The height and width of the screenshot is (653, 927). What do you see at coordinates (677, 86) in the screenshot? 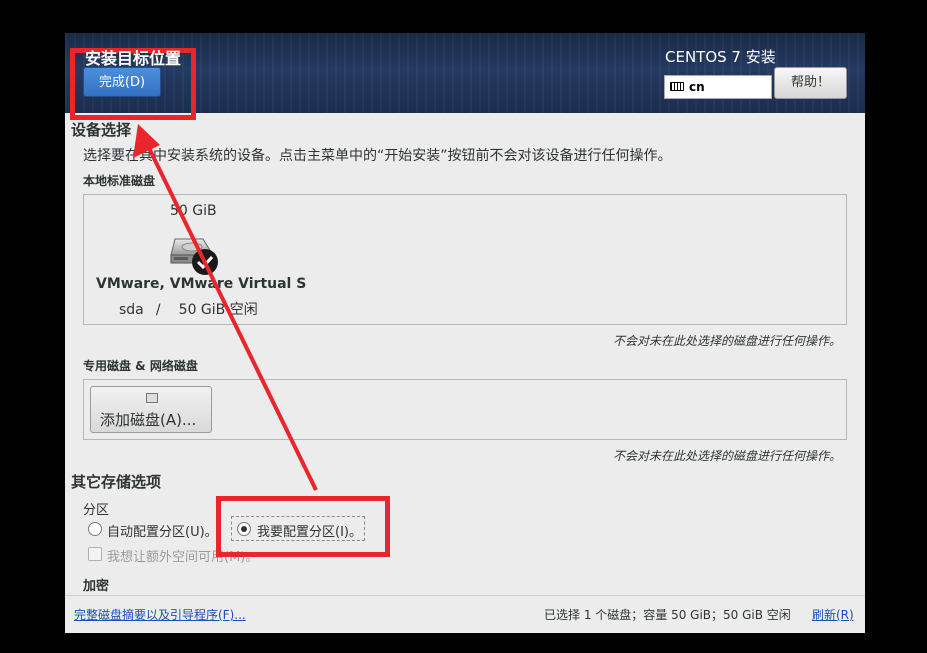
I see `keyboard-icon` at bounding box center [677, 86].